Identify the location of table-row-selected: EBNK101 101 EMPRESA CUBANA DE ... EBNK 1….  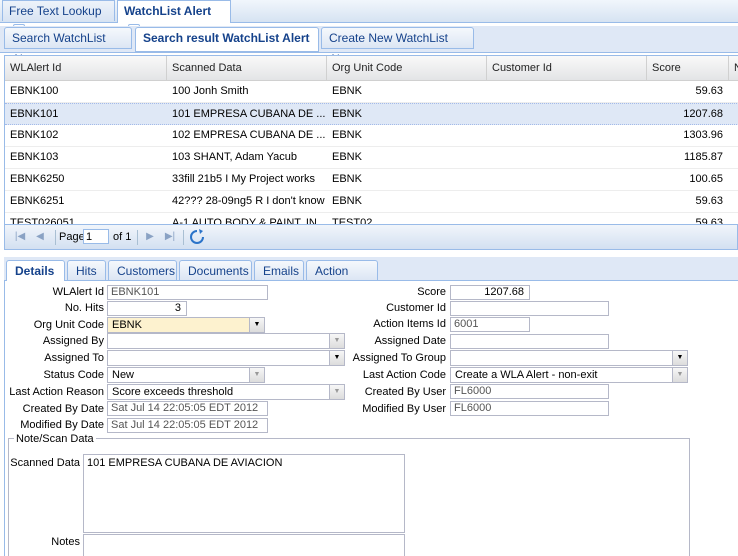
(371, 114).